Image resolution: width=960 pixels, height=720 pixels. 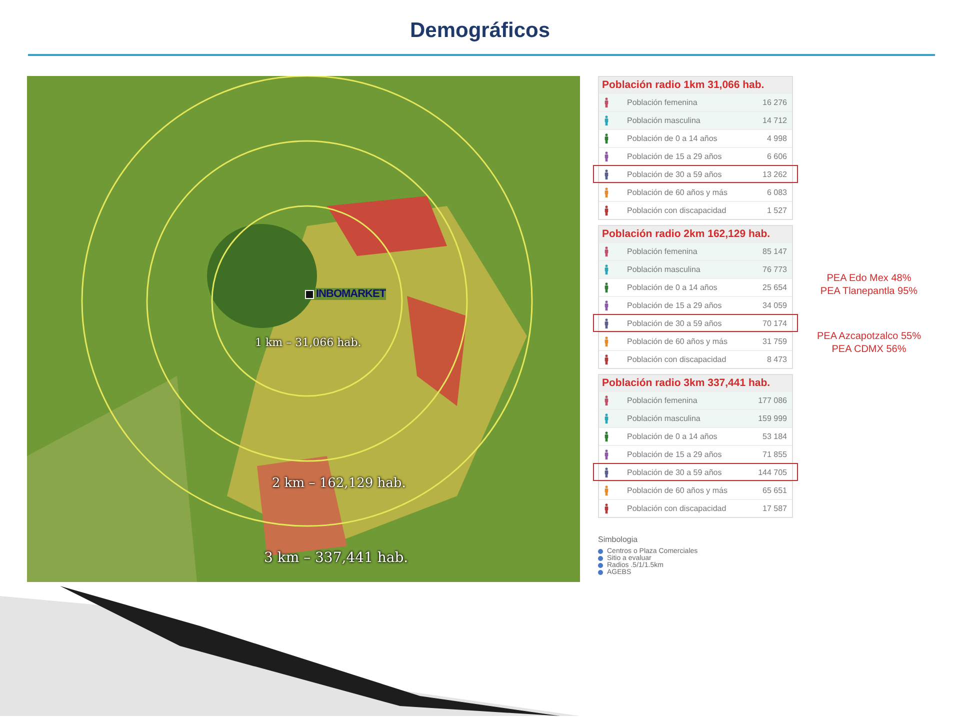 I want to click on row-value: 6 606, so click(x=776, y=156).